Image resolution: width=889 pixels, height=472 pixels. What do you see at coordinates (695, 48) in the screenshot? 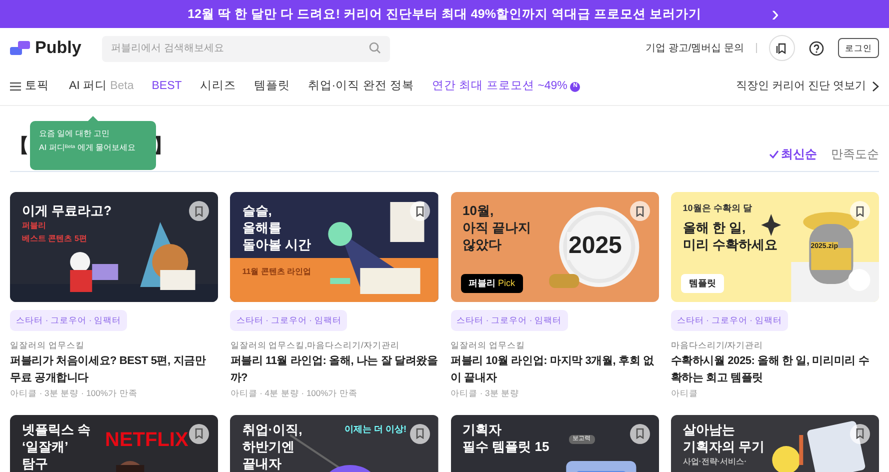
I see `inquiry-link: 기업 광고/멤버십 문의` at bounding box center [695, 48].